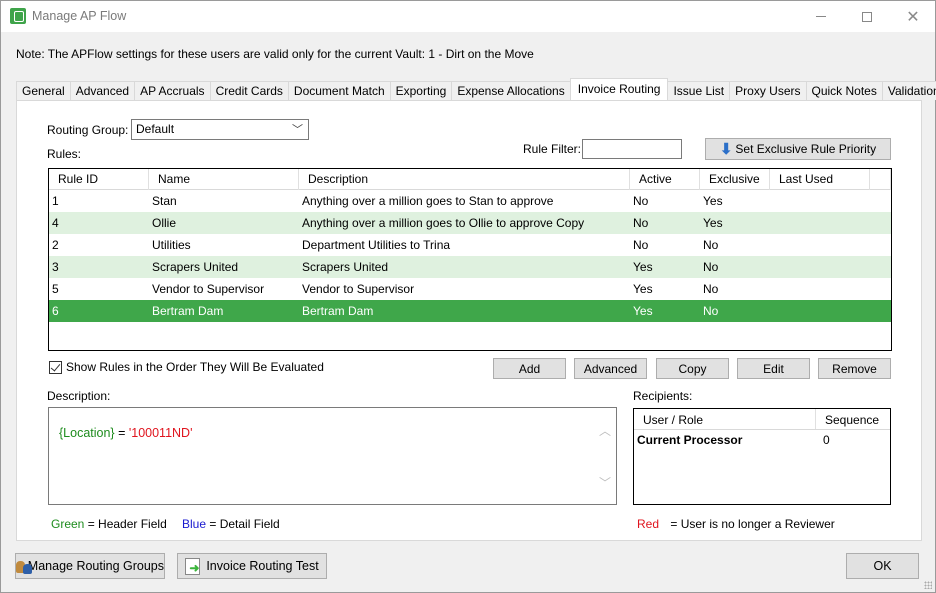 The image size is (936, 593). Describe the element at coordinates (24, 566) in the screenshot. I see `users-group-icon` at that location.